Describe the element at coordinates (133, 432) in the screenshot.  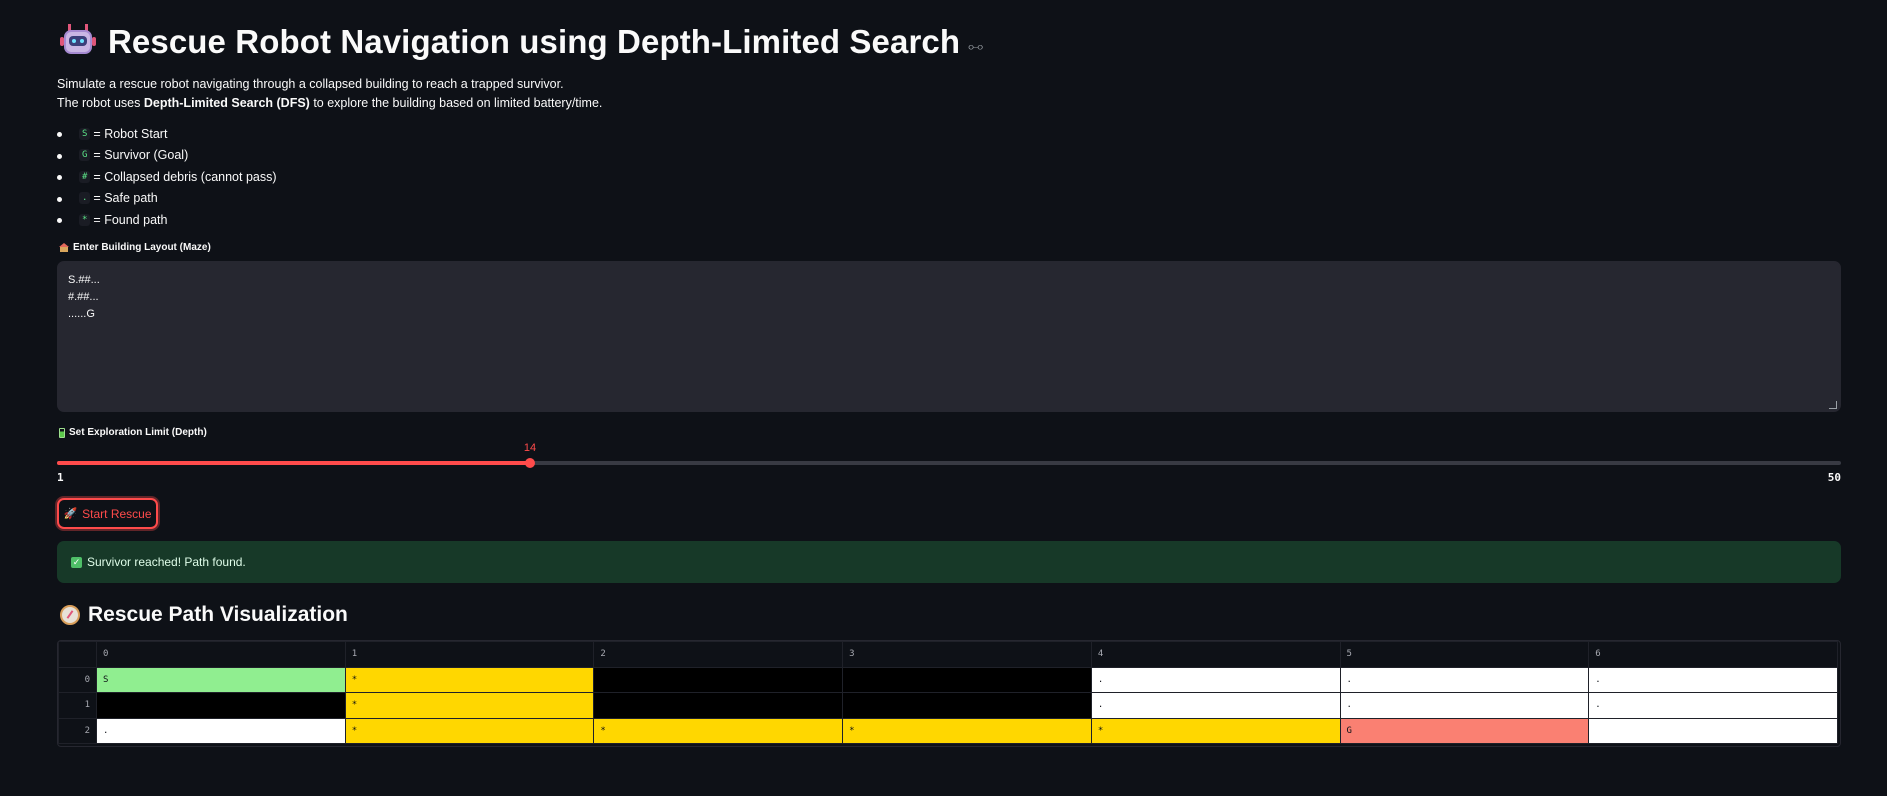
I see `depth-slider-label: Set Exploration Limit (Depth)` at that location.